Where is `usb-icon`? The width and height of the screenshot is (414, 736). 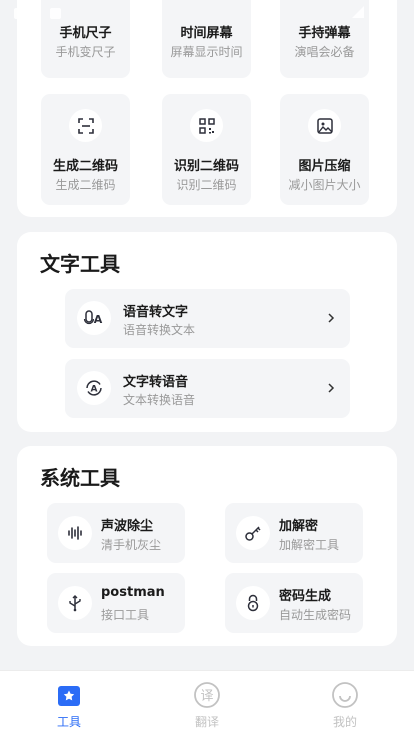
usb-icon is located at coordinates (75, 603).